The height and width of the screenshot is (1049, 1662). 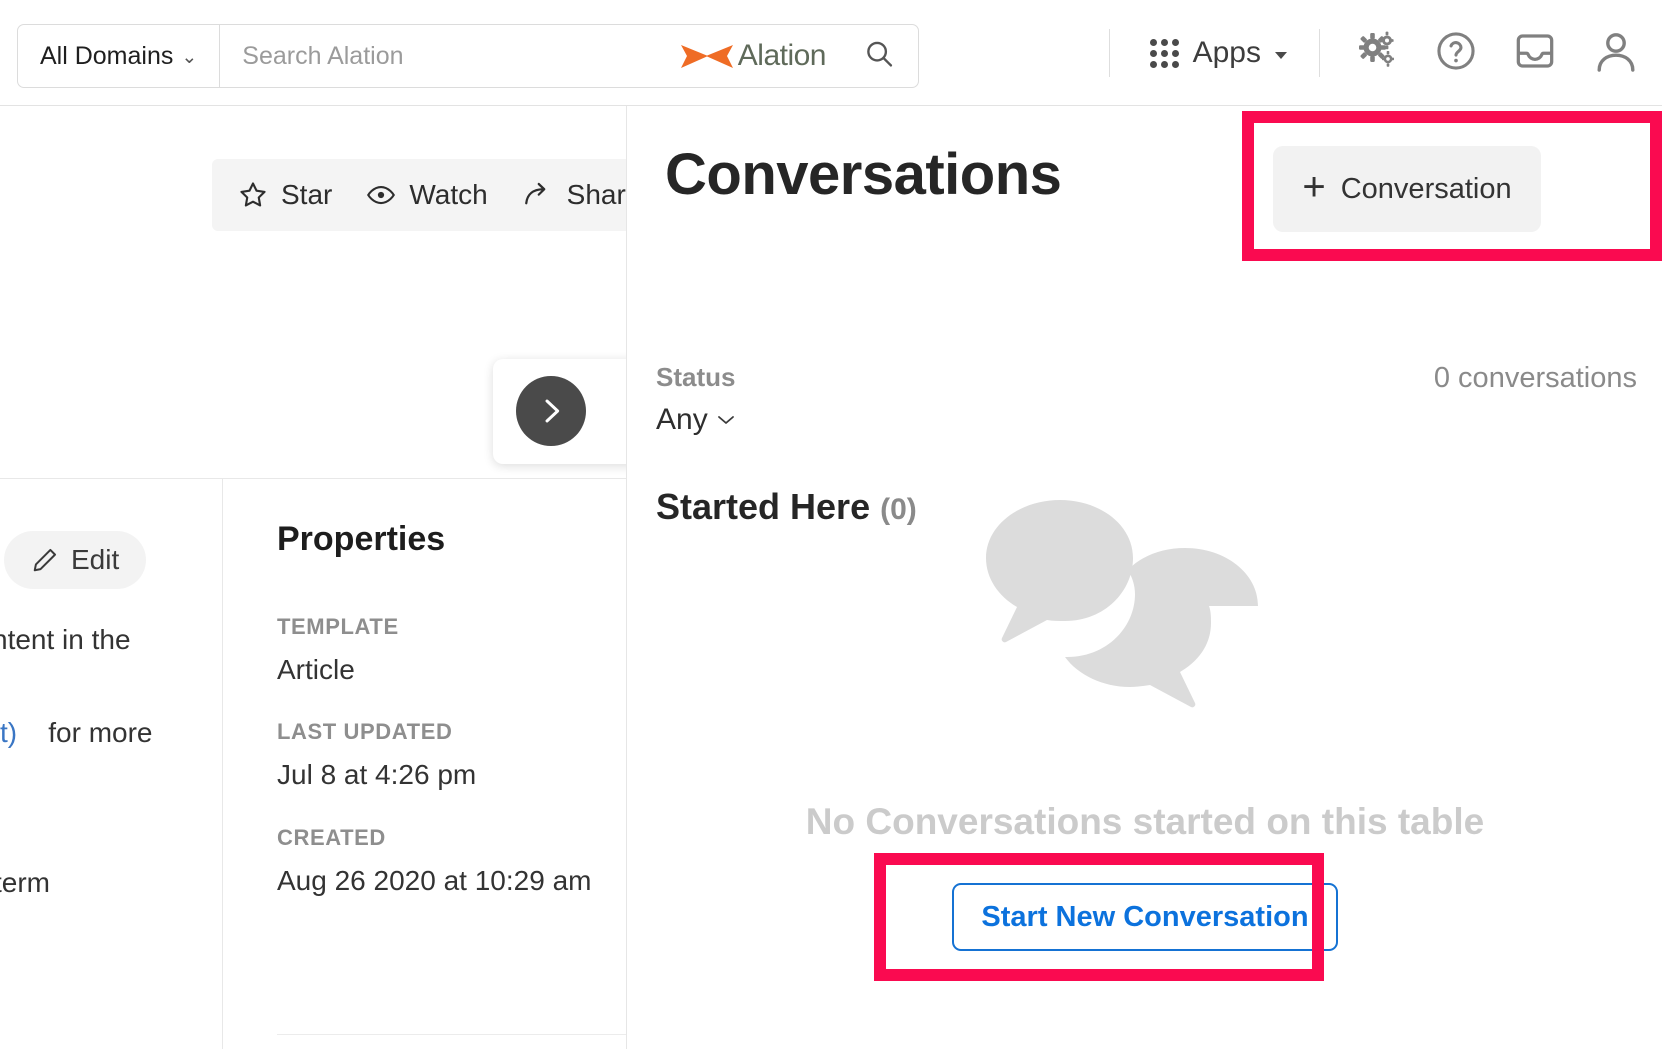 I want to click on alation-mark-icon, so click(x=706, y=56).